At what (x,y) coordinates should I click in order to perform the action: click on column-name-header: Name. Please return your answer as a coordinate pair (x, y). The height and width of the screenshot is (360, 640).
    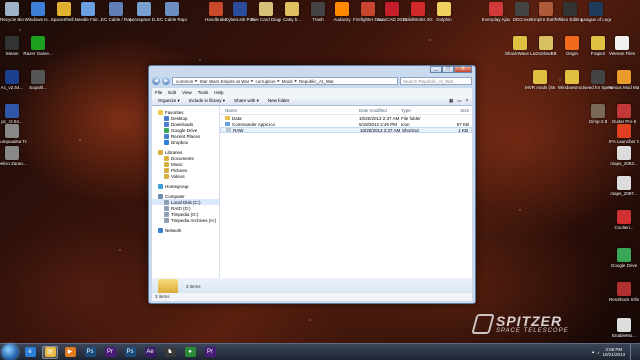
    Looking at the image, I should click on (289, 110).